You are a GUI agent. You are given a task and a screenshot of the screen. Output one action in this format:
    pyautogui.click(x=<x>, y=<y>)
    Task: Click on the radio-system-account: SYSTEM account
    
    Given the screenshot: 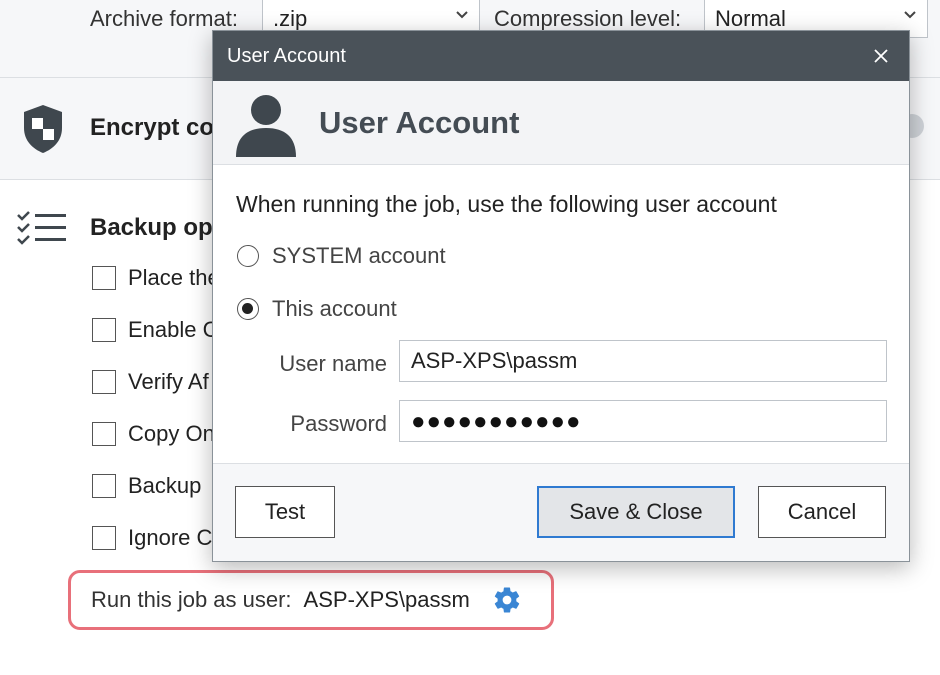 What is the action you would take?
    pyautogui.click(x=341, y=256)
    